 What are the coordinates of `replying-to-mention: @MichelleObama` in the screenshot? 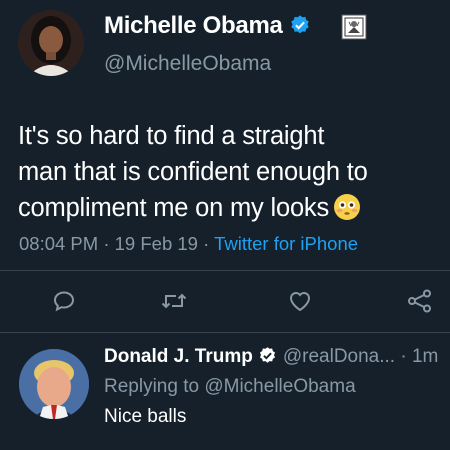 It's located at (279, 386).